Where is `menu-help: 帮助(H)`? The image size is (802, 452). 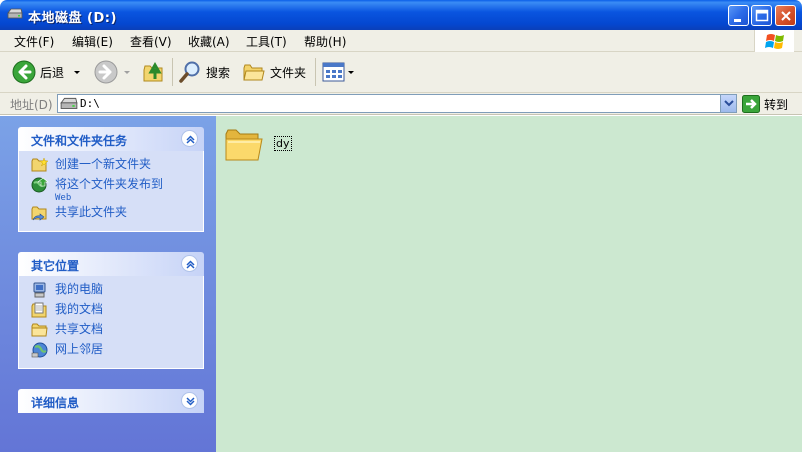 menu-help: 帮助(H) is located at coordinates (325, 41).